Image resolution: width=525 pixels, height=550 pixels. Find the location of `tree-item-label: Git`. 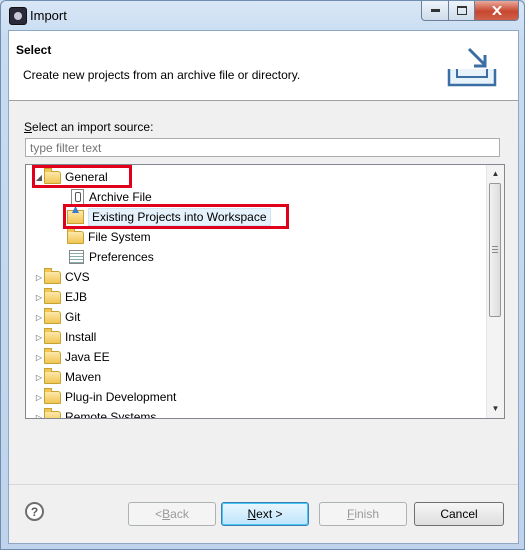

tree-item-label: Git is located at coordinates (73, 317).